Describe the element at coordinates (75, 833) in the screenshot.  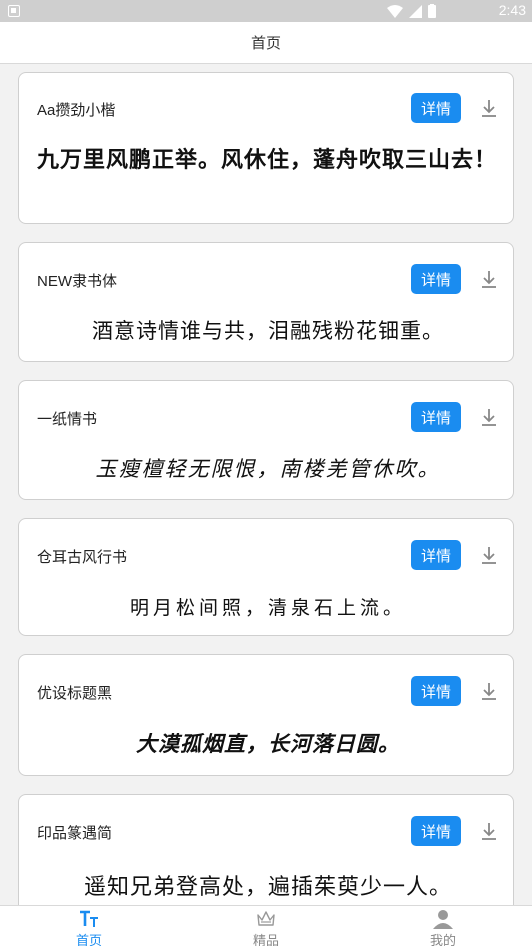
I see `font-name: 印品篆遇简` at that location.